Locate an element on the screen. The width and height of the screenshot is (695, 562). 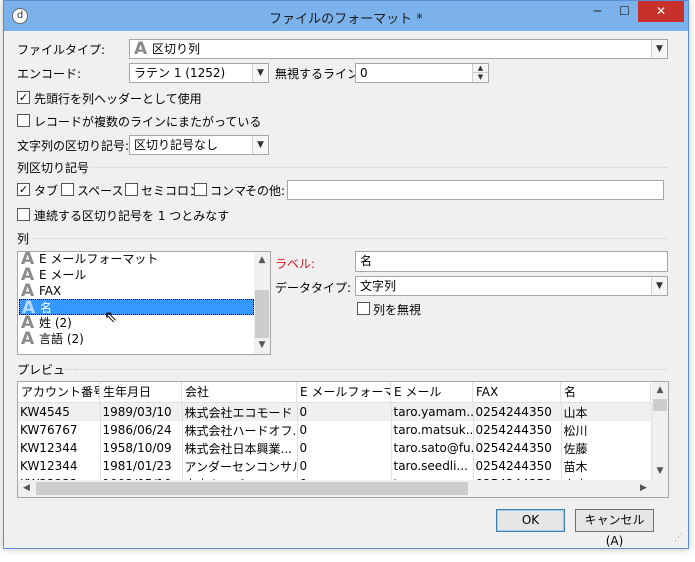
encoding-dropdown: ラテン 1 (1252) ▼ is located at coordinates (199, 73).